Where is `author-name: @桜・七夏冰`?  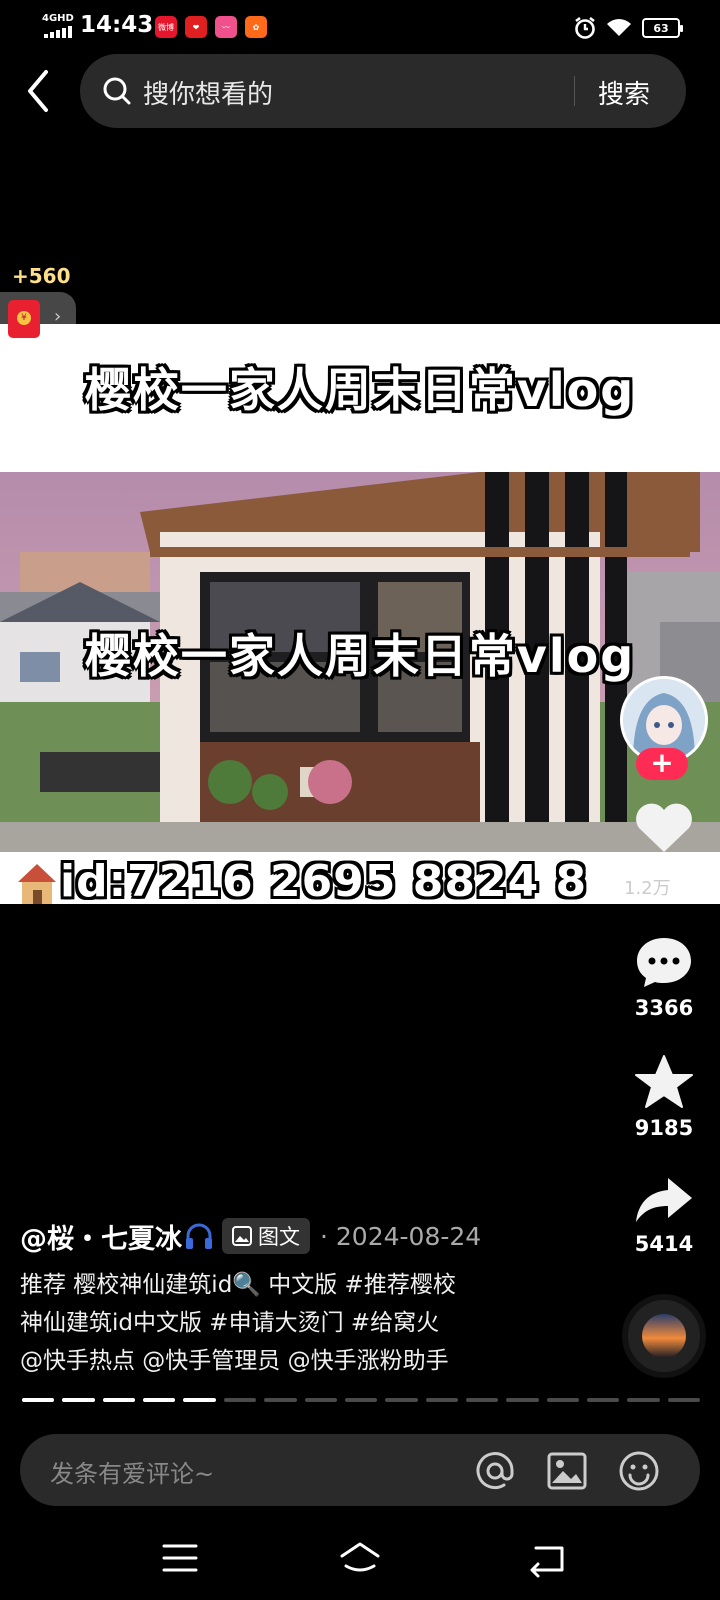 author-name: @桜・七夏冰 is located at coordinates (101, 1236).